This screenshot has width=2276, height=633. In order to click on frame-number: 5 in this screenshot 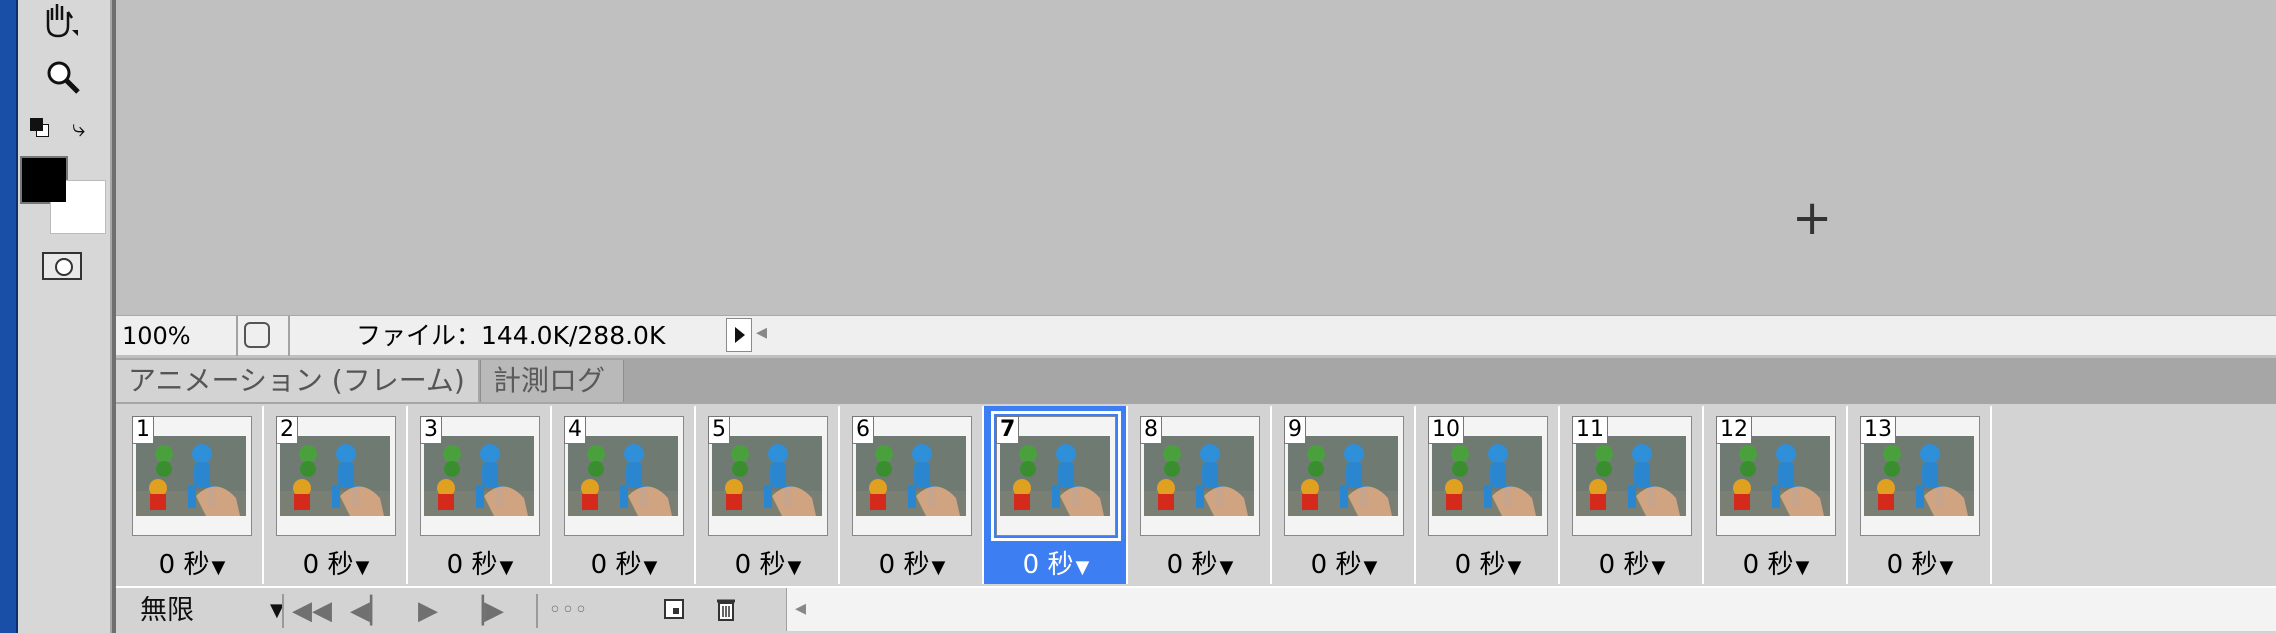, I will do `click(719, 430)`.